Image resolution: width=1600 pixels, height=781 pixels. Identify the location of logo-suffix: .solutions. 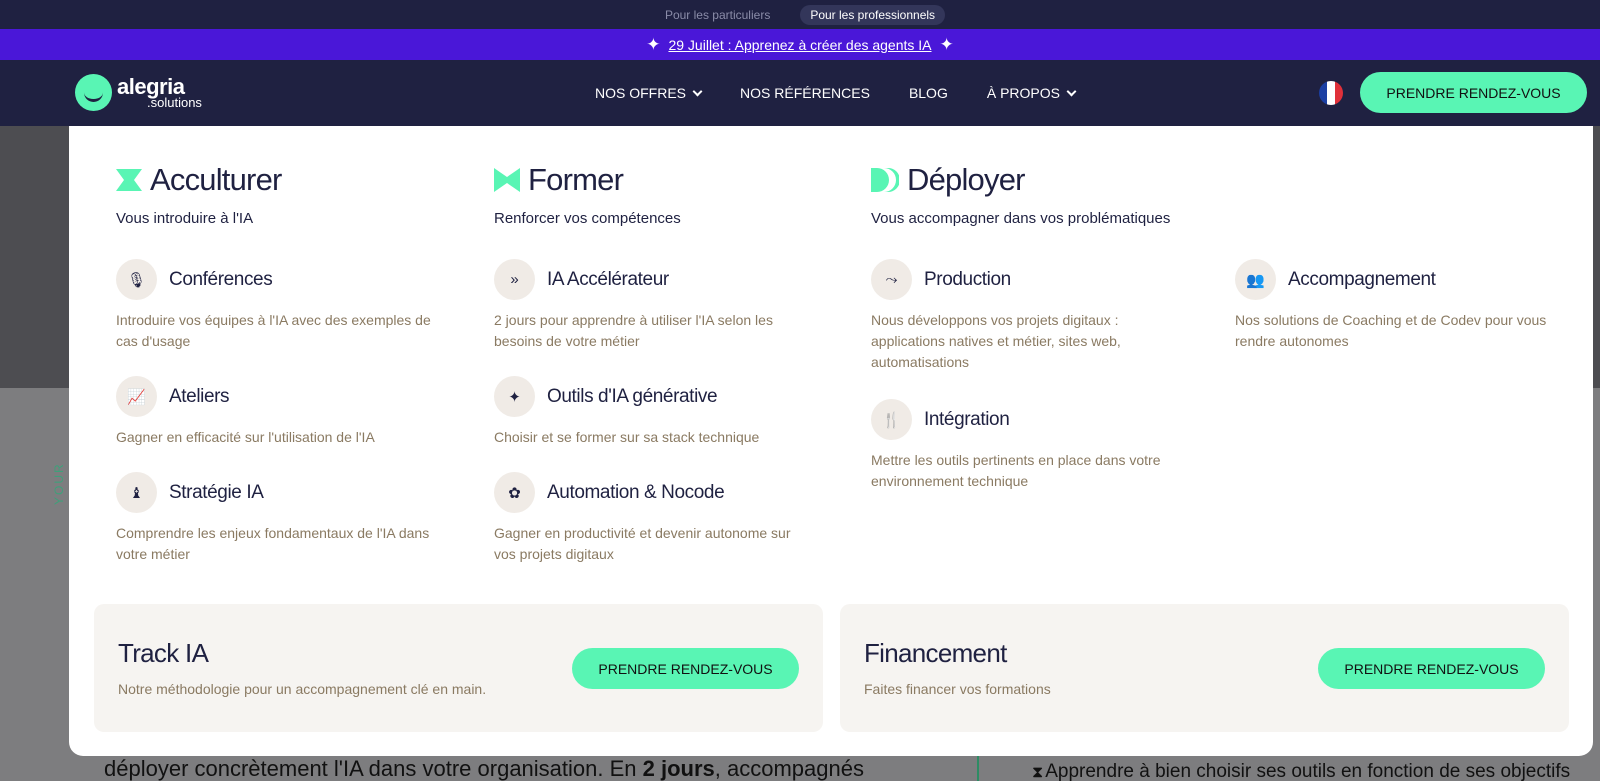
(174, 102).